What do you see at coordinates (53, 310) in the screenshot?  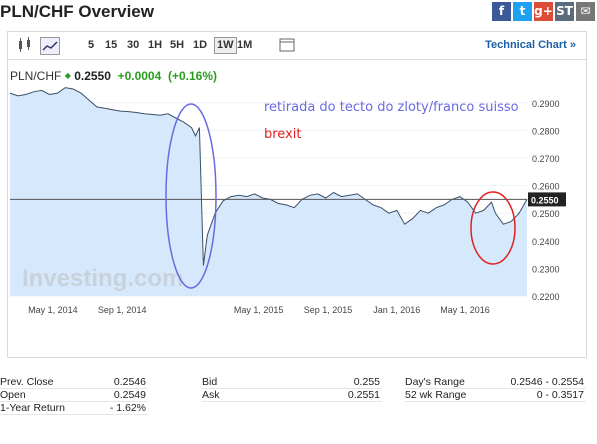 I see `x-tick-label: May 1, 2014` at bounding box center [53, 310].